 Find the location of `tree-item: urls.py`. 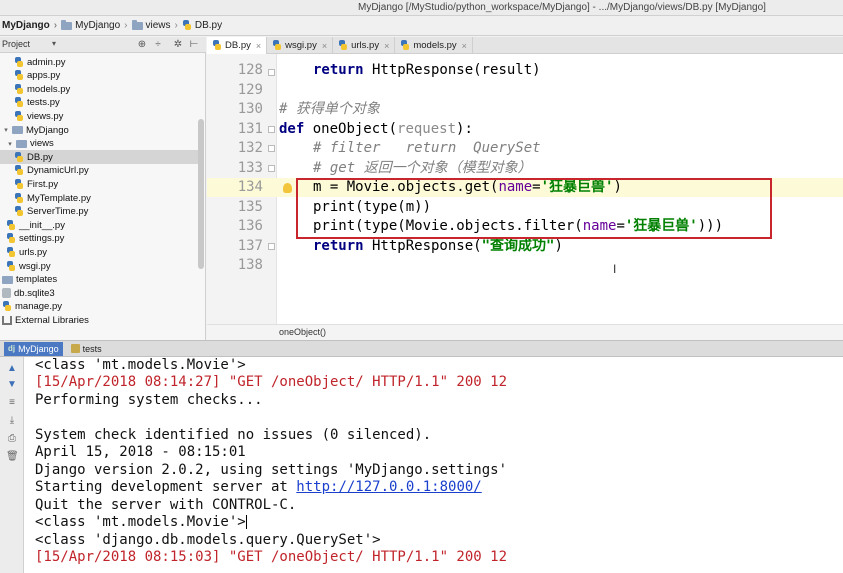

tree-item: urls.py is located at coordinates (100, 252).